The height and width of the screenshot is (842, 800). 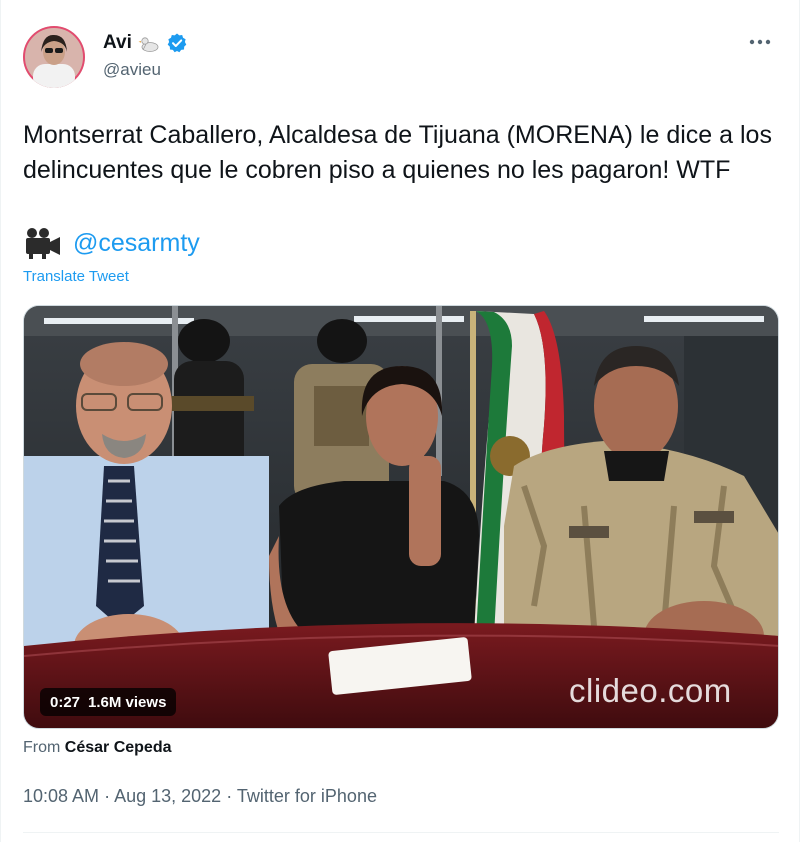 I want to click on avatar, so click(x=54, y=57).